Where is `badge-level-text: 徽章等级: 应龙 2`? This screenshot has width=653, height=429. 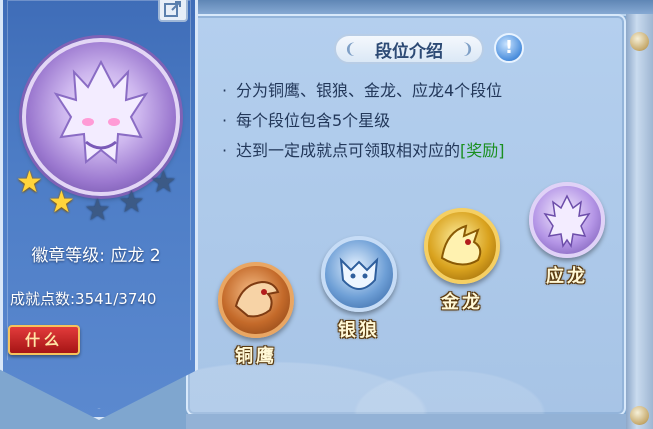 badge-level-text: 徽章等级: 应龙 2 is located at coordinates (96, 256).